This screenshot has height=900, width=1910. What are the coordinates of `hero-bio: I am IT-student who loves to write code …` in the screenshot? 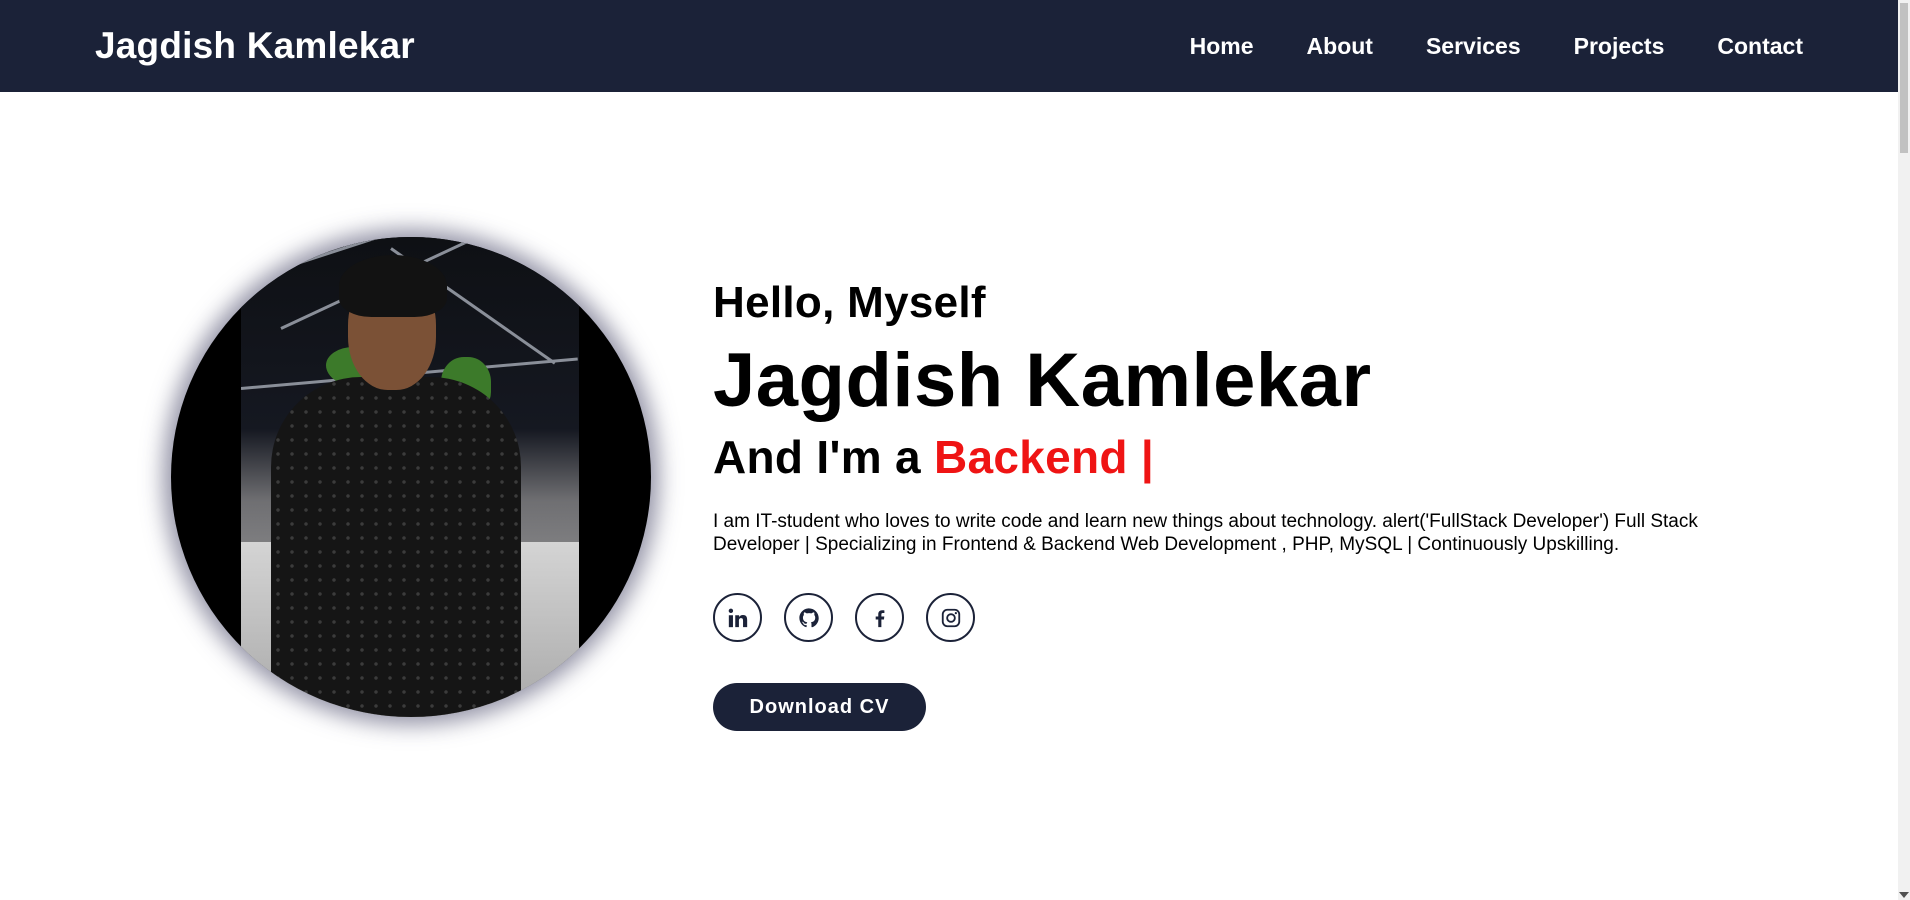 It's located at (1205, 533).